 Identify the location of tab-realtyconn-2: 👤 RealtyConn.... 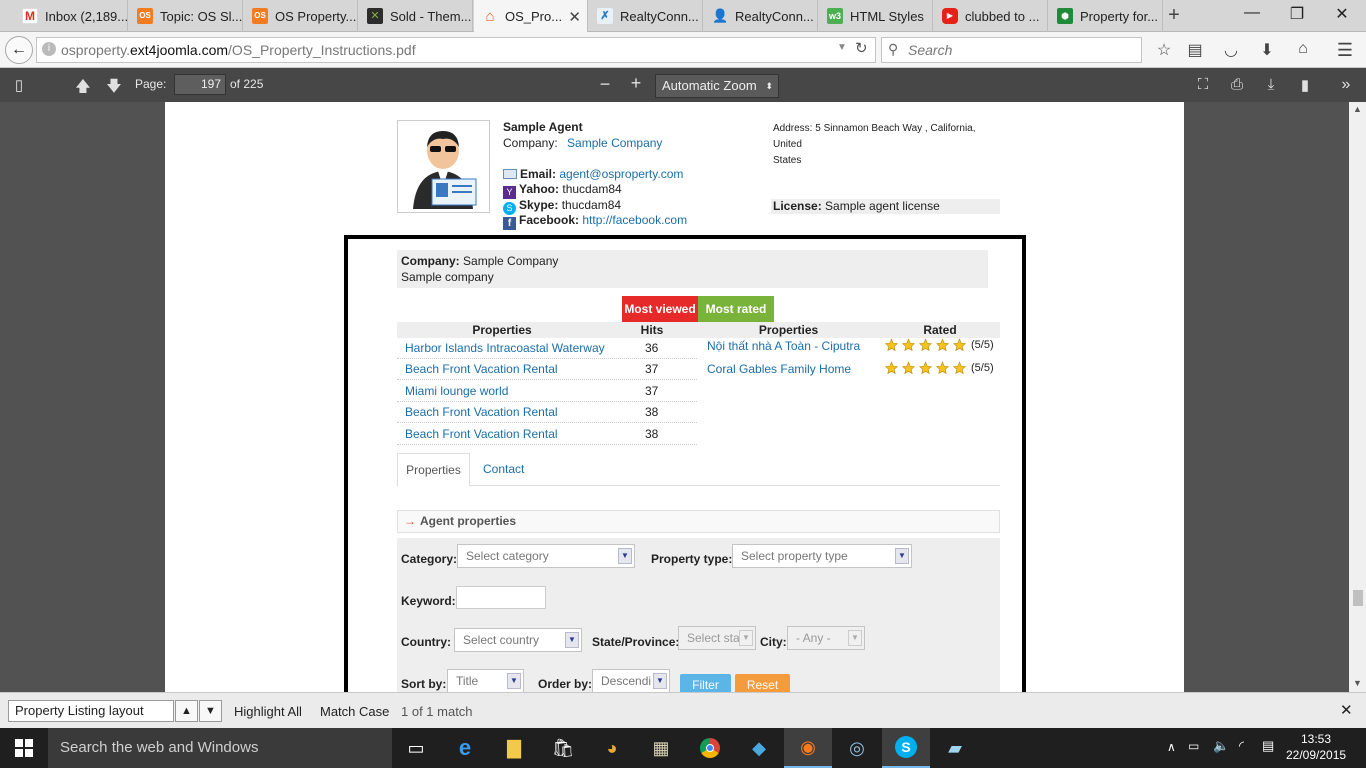
(761, 16).